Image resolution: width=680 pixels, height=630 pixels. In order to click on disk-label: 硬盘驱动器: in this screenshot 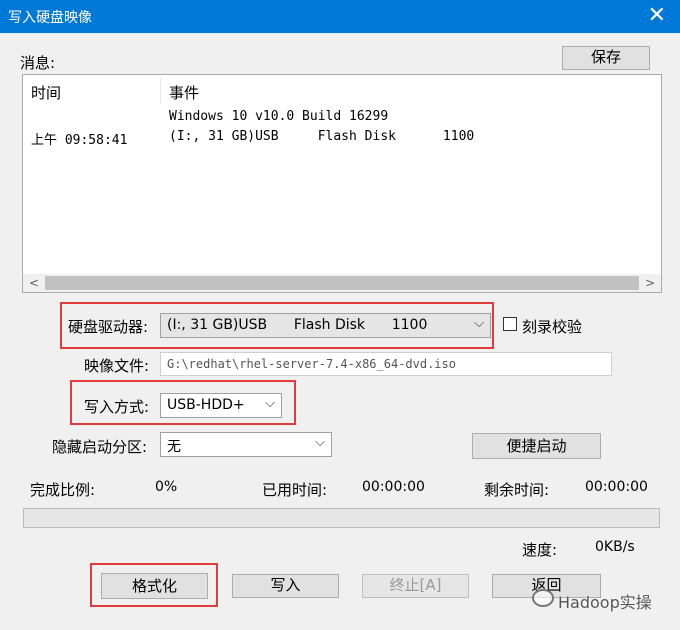, I will do `click(108, 327)`.